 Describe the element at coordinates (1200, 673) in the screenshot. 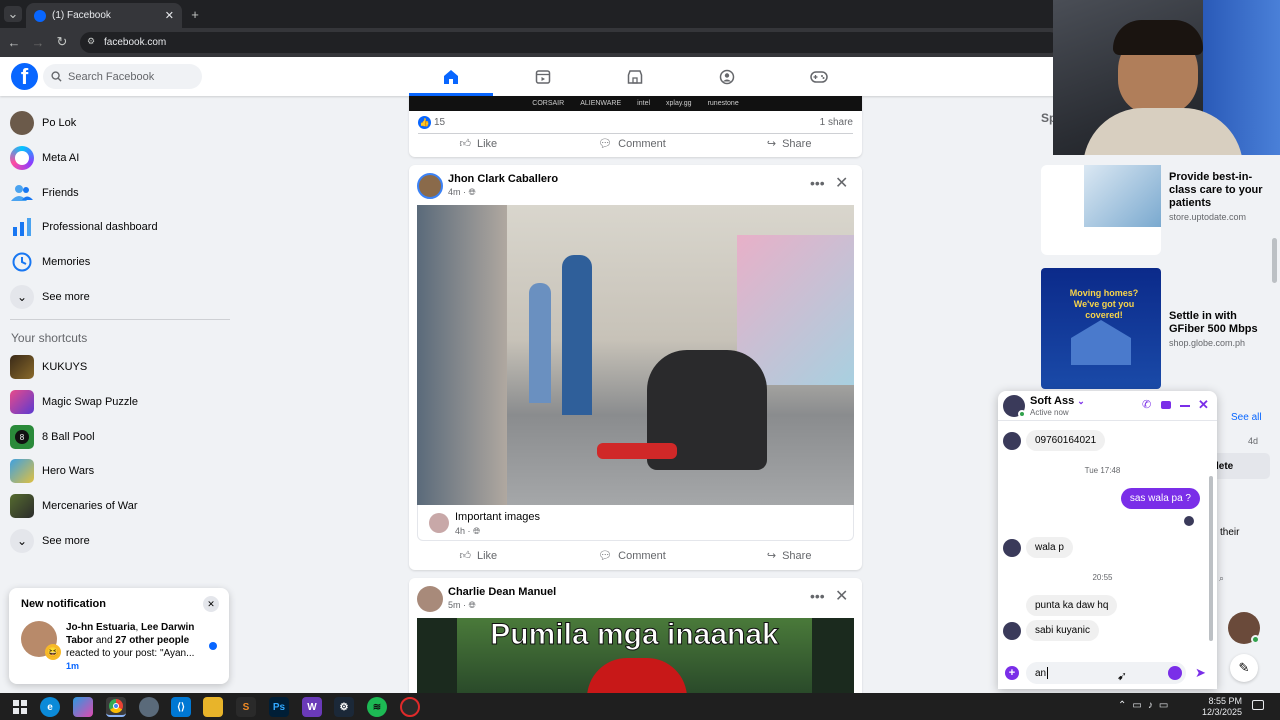

I see `send-icon: ➤` at that location.